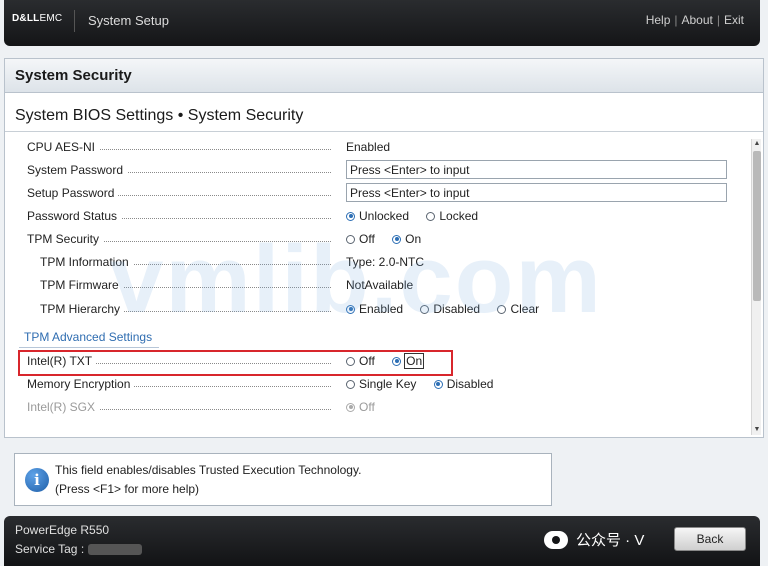  What do you see at coordinates (86, 262) in the screenshot?
I see `tpm-information-label: TPM Information` at bounding box center [86, 262].